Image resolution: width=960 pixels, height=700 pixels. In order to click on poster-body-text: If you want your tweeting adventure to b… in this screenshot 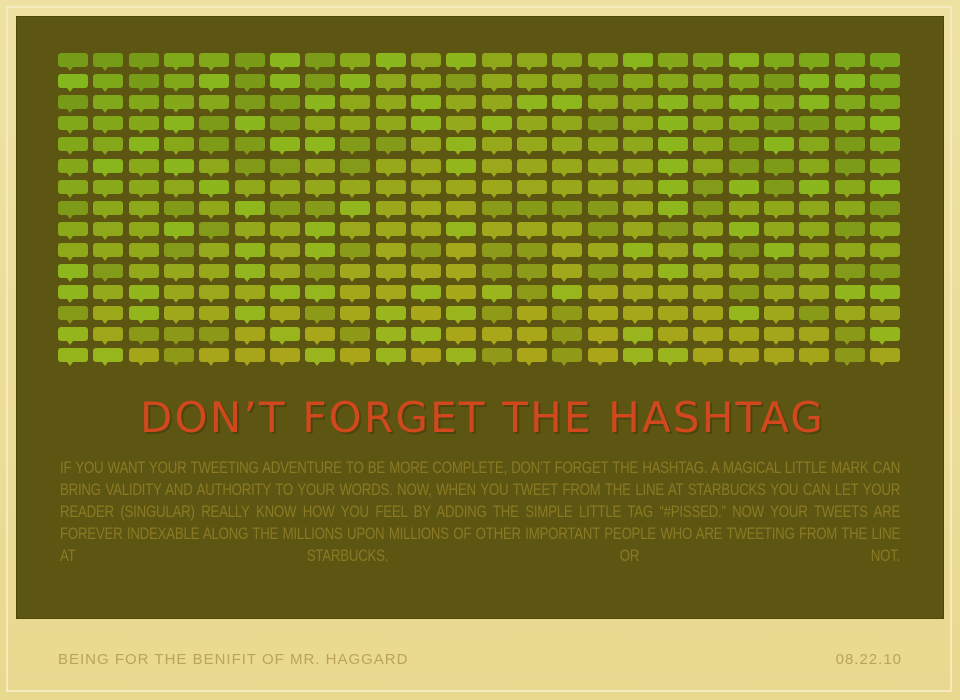, I will do `click(480, 511)`.